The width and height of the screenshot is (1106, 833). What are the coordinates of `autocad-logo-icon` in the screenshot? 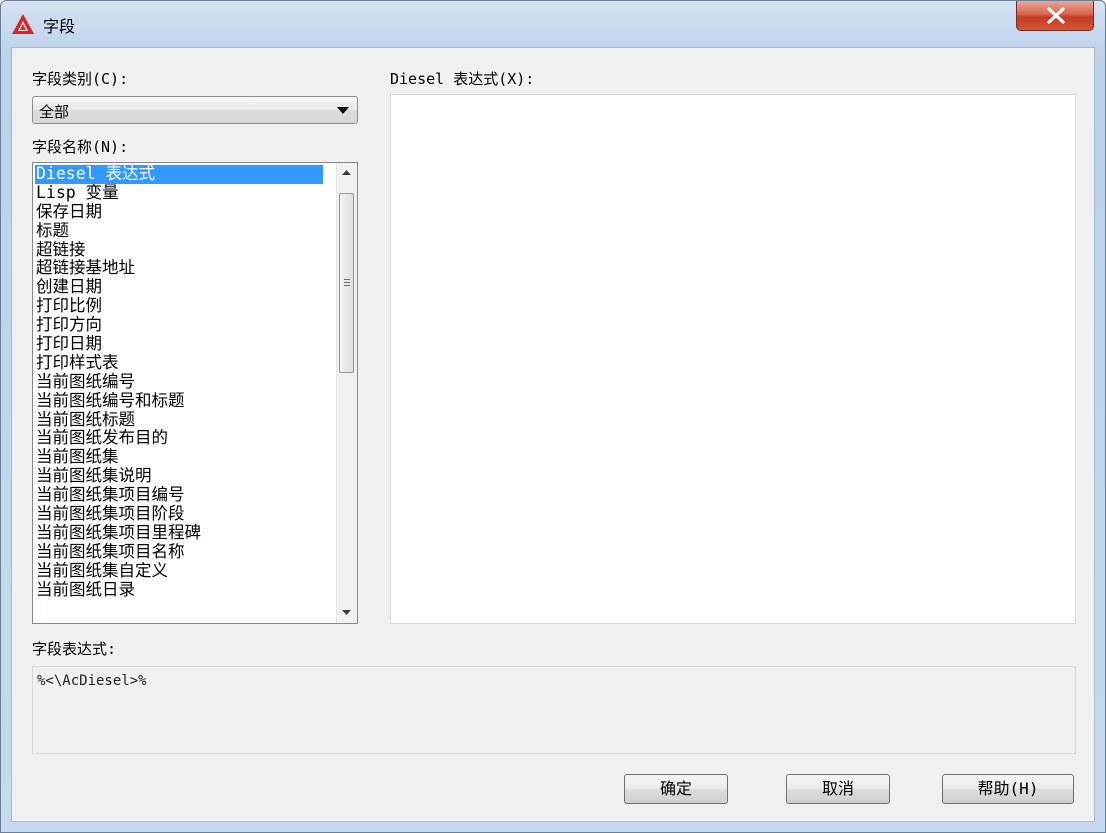 It's located at (23, 24).